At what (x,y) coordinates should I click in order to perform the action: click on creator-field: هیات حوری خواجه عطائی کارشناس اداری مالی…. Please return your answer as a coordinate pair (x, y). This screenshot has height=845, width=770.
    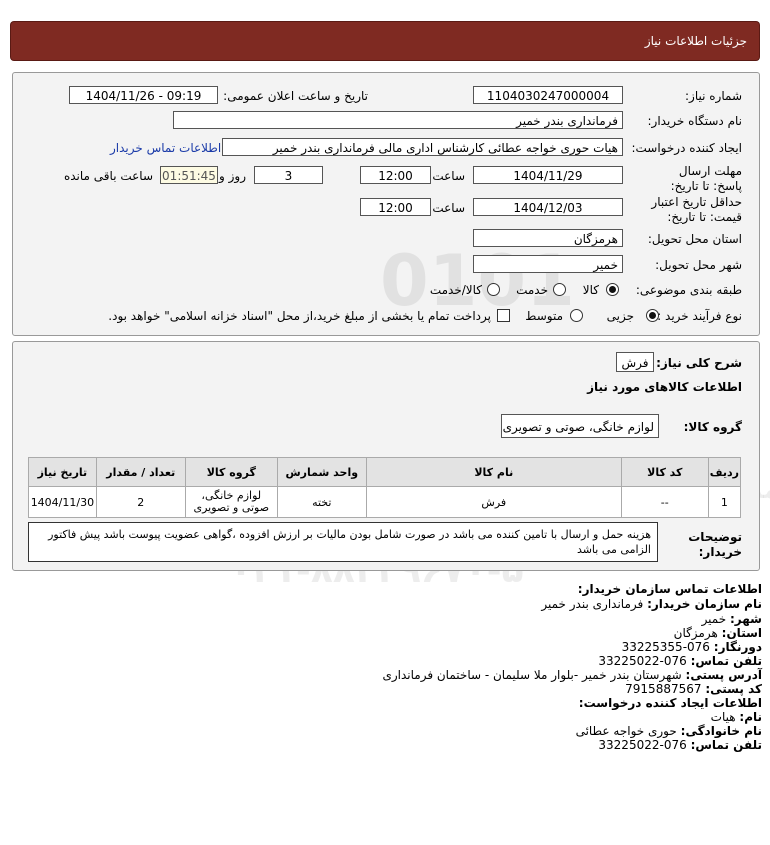
    Looking at the image, I should click on (422, 147).